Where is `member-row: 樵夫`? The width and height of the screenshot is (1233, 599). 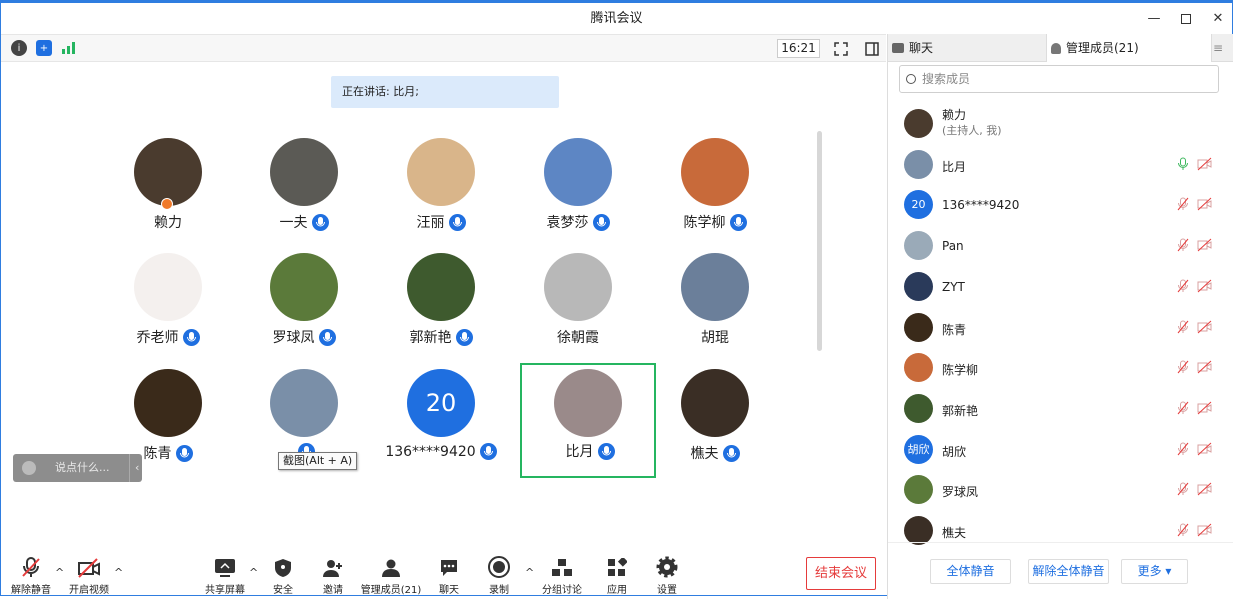
member-row: 樵夫 is located at coordinates (1064, 528).